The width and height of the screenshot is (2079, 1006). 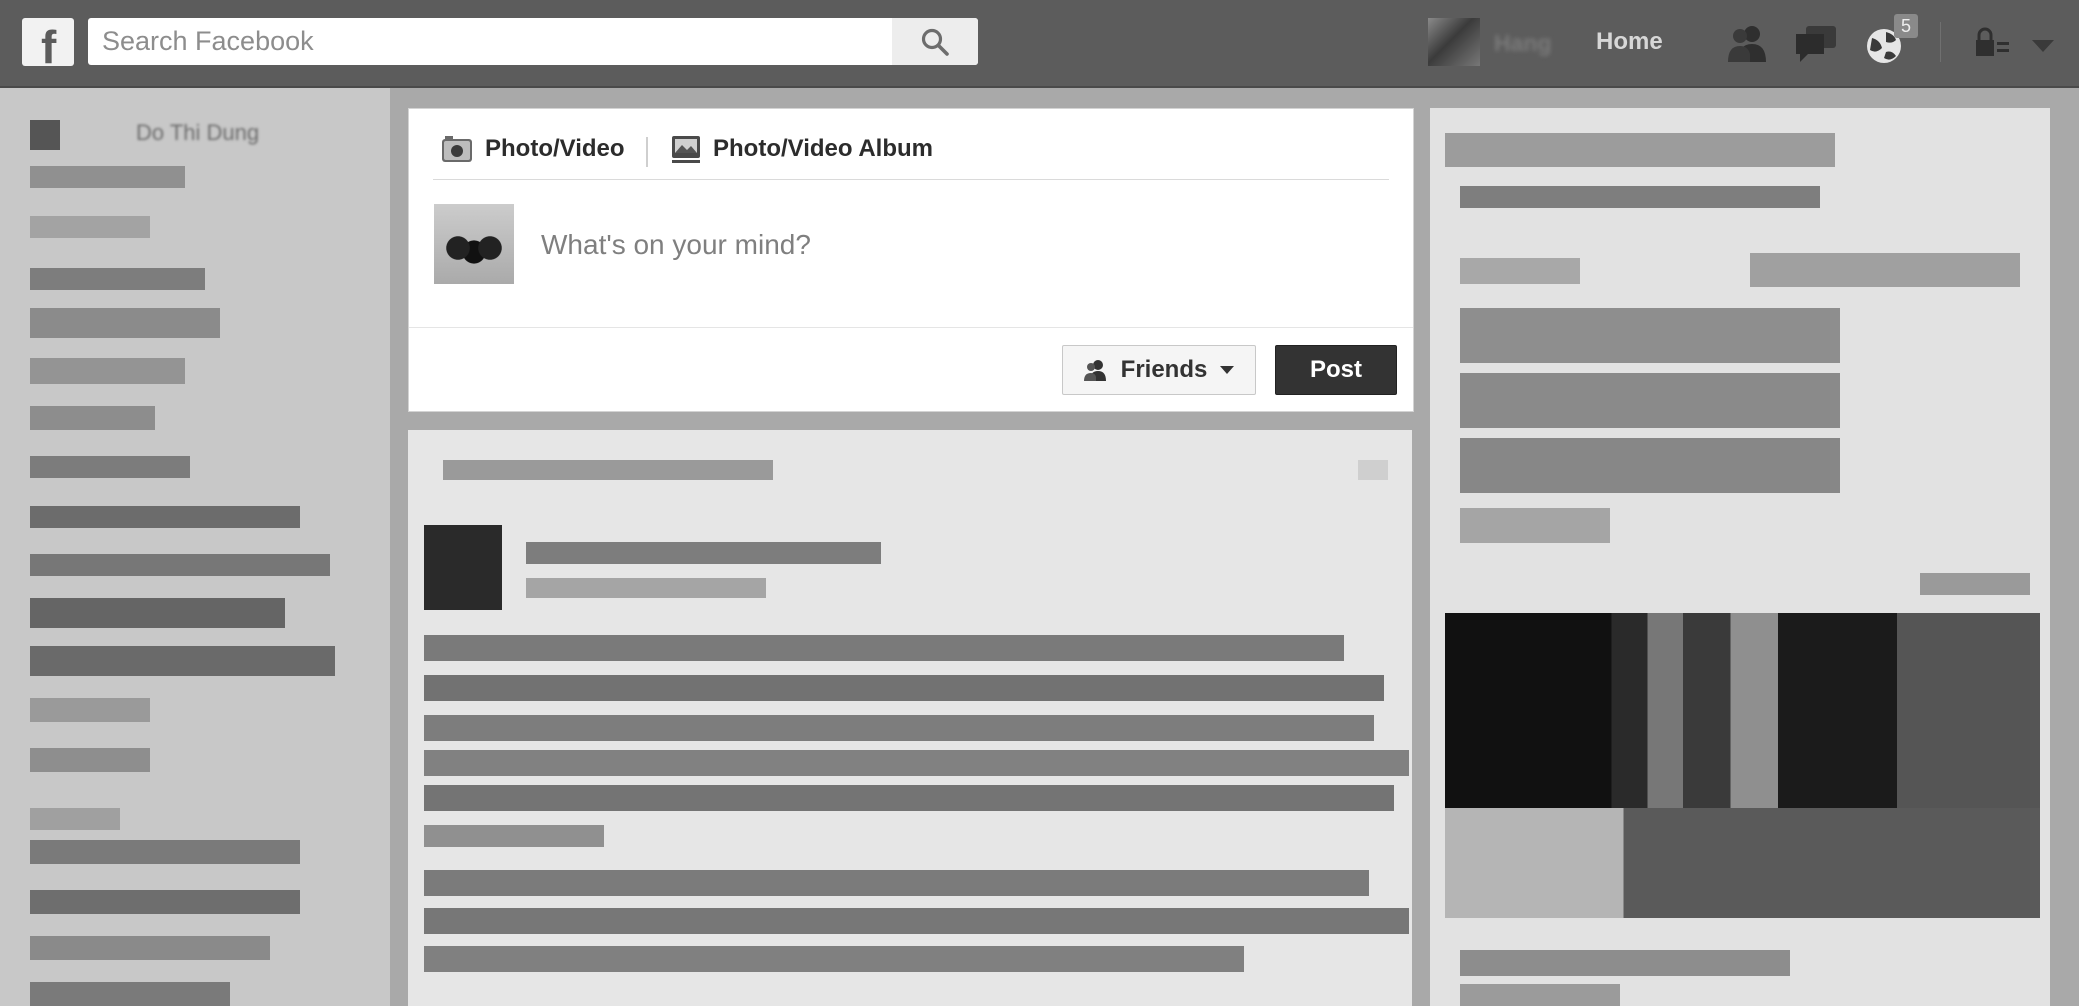 I want to click on tab-photo-video-label: Photo/Video, so click(x=555, y=148).